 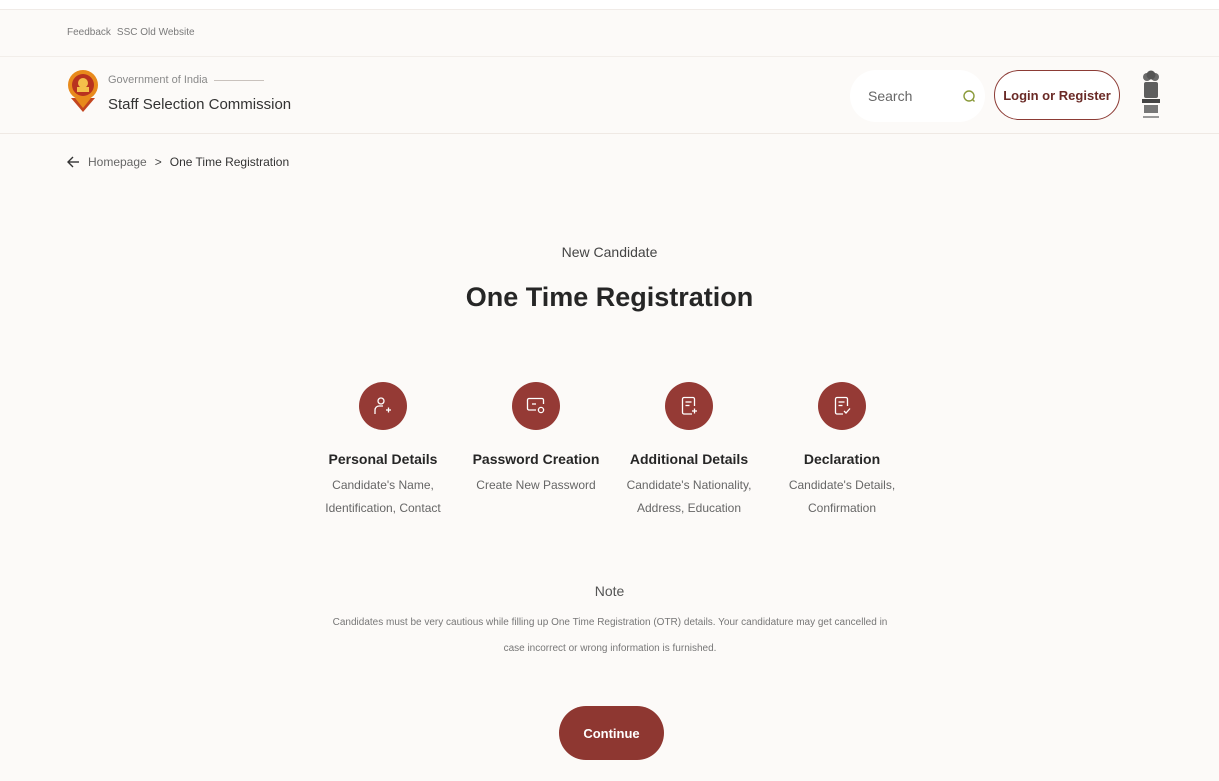 I want to click on org-name: Staff Selection Commission, so click(x=200, y=104).